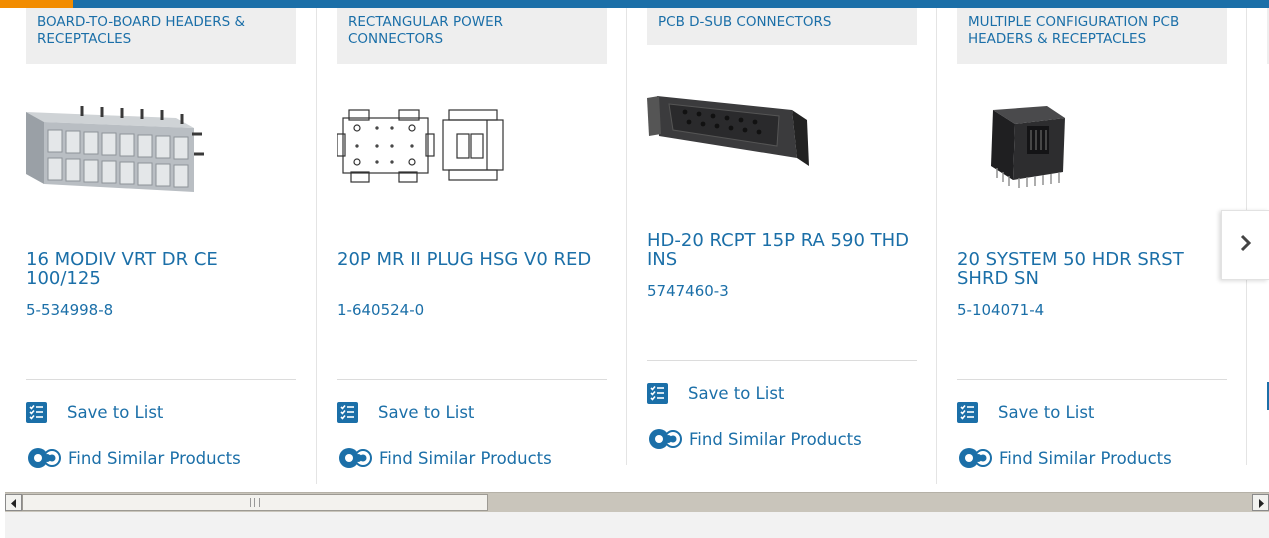 Image resolution: width=1269 pixels, height=538 pixels. Describe the element at coordinates (472, 259) in the screenshot. I see `product-title-link: 20P MR II PLUG HSG V0 RED` at that location.